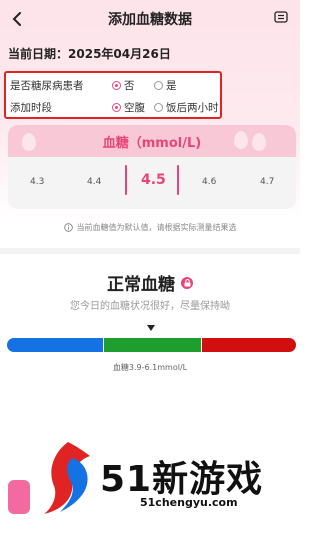 Image resolution: width=320 pixels, height=534 pixels. I want to click on floating-tab, so click(19, 497).